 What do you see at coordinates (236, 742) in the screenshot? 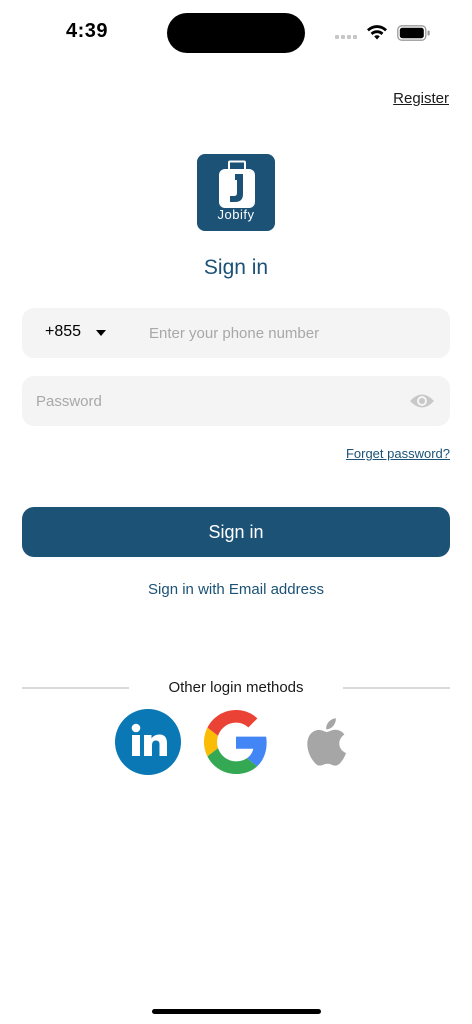
I see `google-icon` at bounding box center [236, 742].